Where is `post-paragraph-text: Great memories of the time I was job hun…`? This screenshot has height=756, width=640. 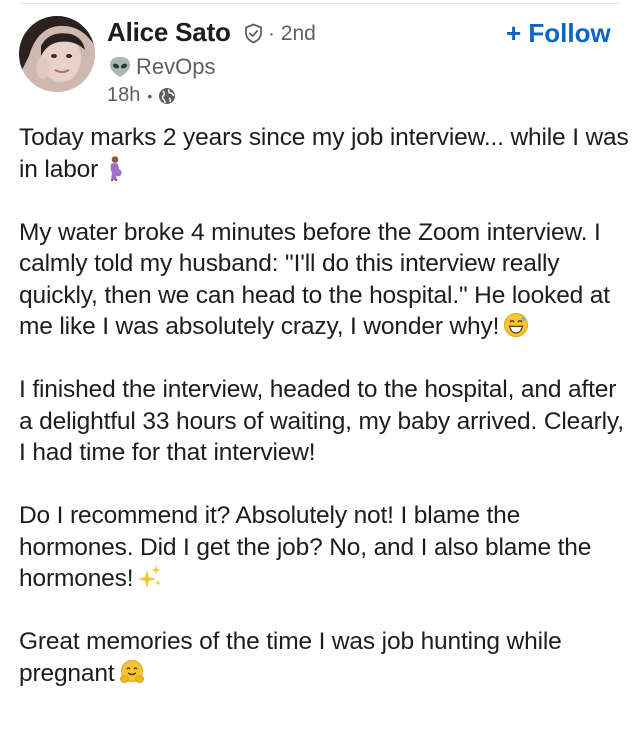
post-paragraph-text: Great memories of the time I was job hun… is located at coordinates (290, 657).